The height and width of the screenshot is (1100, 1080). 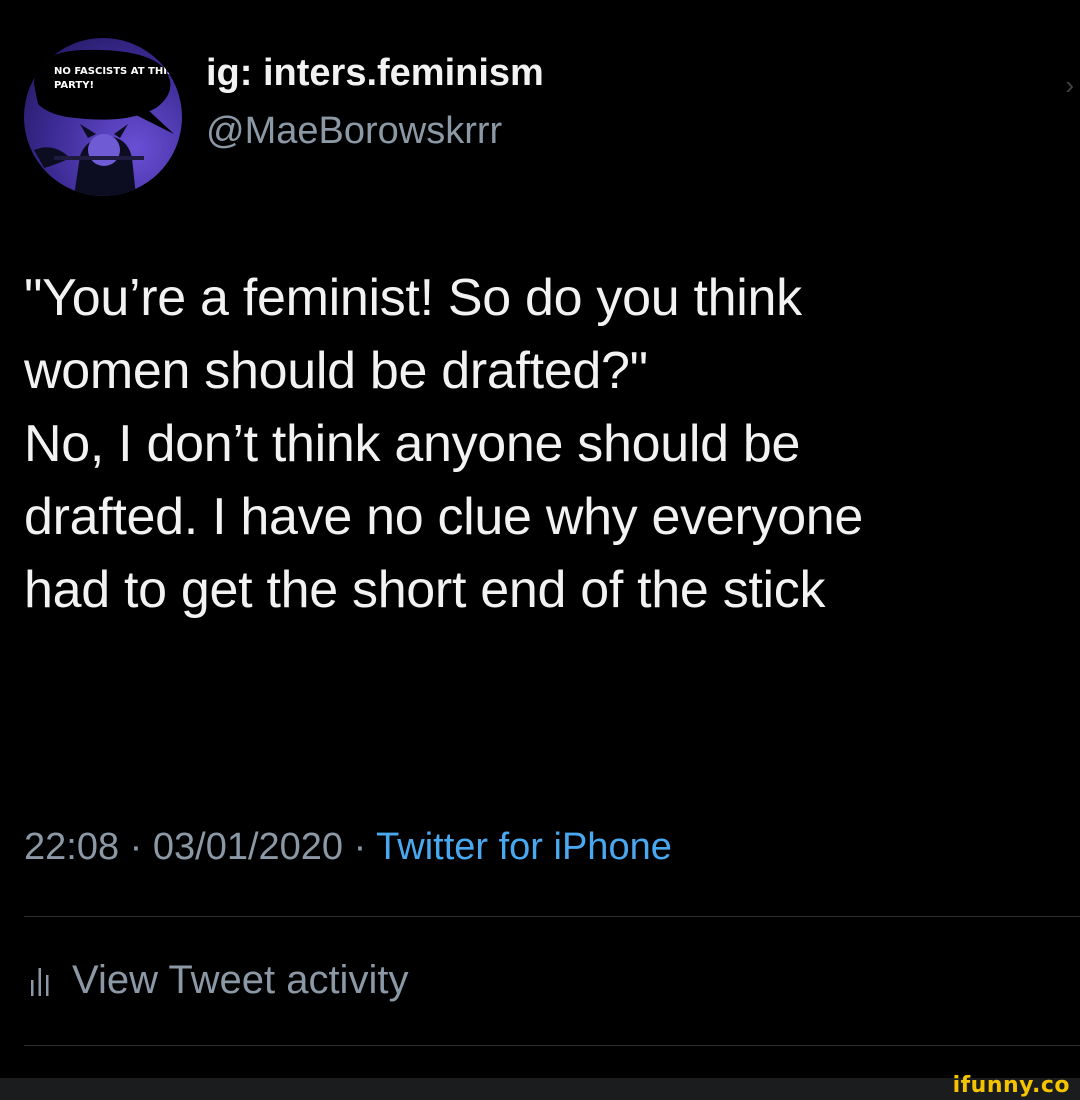 I want to click on avatar-illustration: NO FASCISTS AT THIS PARTY!, so click(x=104, y=122).